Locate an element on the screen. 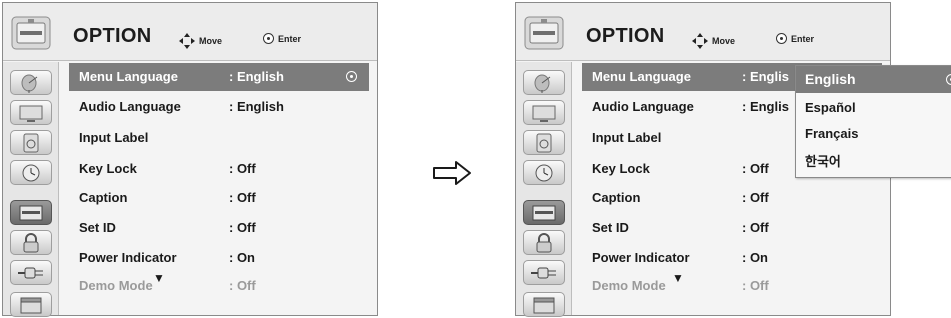 The width and height of the screenshot is (951, 318). option-label: Français is located at coordinates (832, 133).